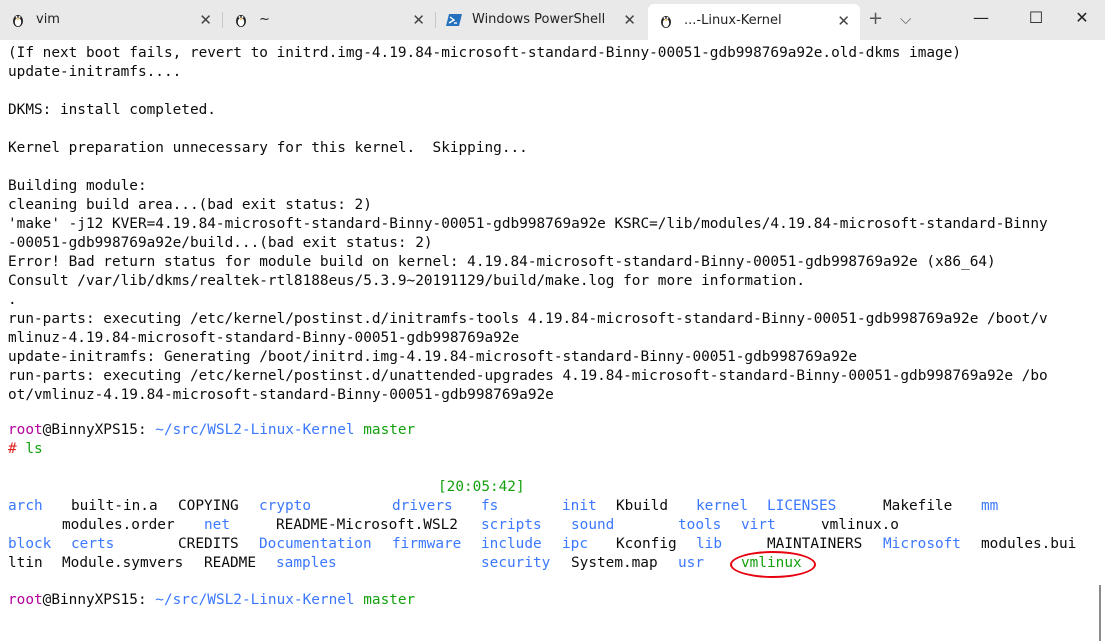  Describe the element at coordinates (230, 563) in the screenshot. I see `ls-file: README` at that location.